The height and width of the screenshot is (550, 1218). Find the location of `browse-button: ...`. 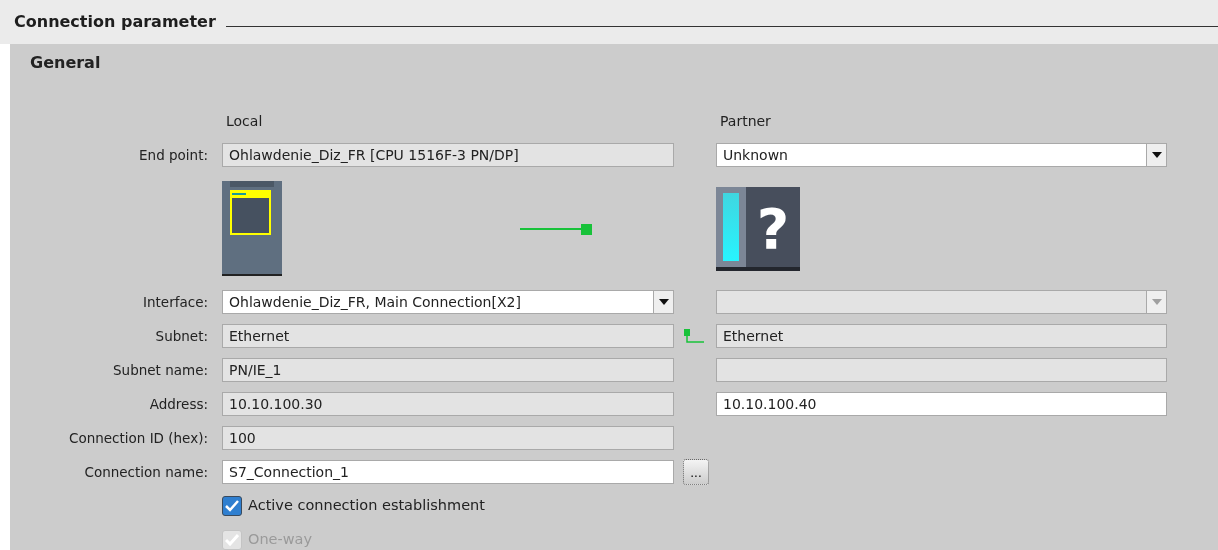

browse-button: ... is located at coordinates (696, 472).